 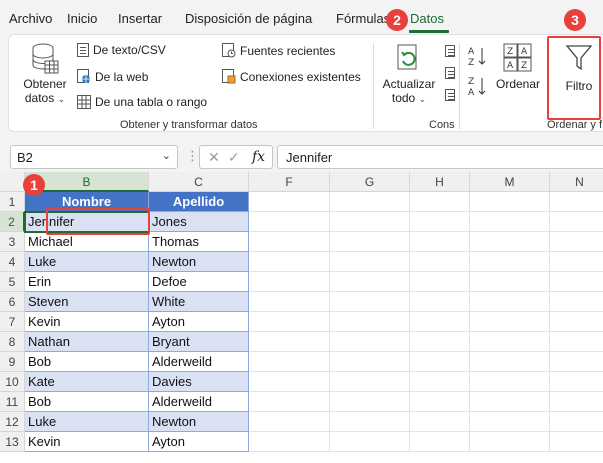 What do you see at coordinates (199, 202) in the screenshot?
I see `table-header-cell: Apellido` at bounding box center [199, 202].